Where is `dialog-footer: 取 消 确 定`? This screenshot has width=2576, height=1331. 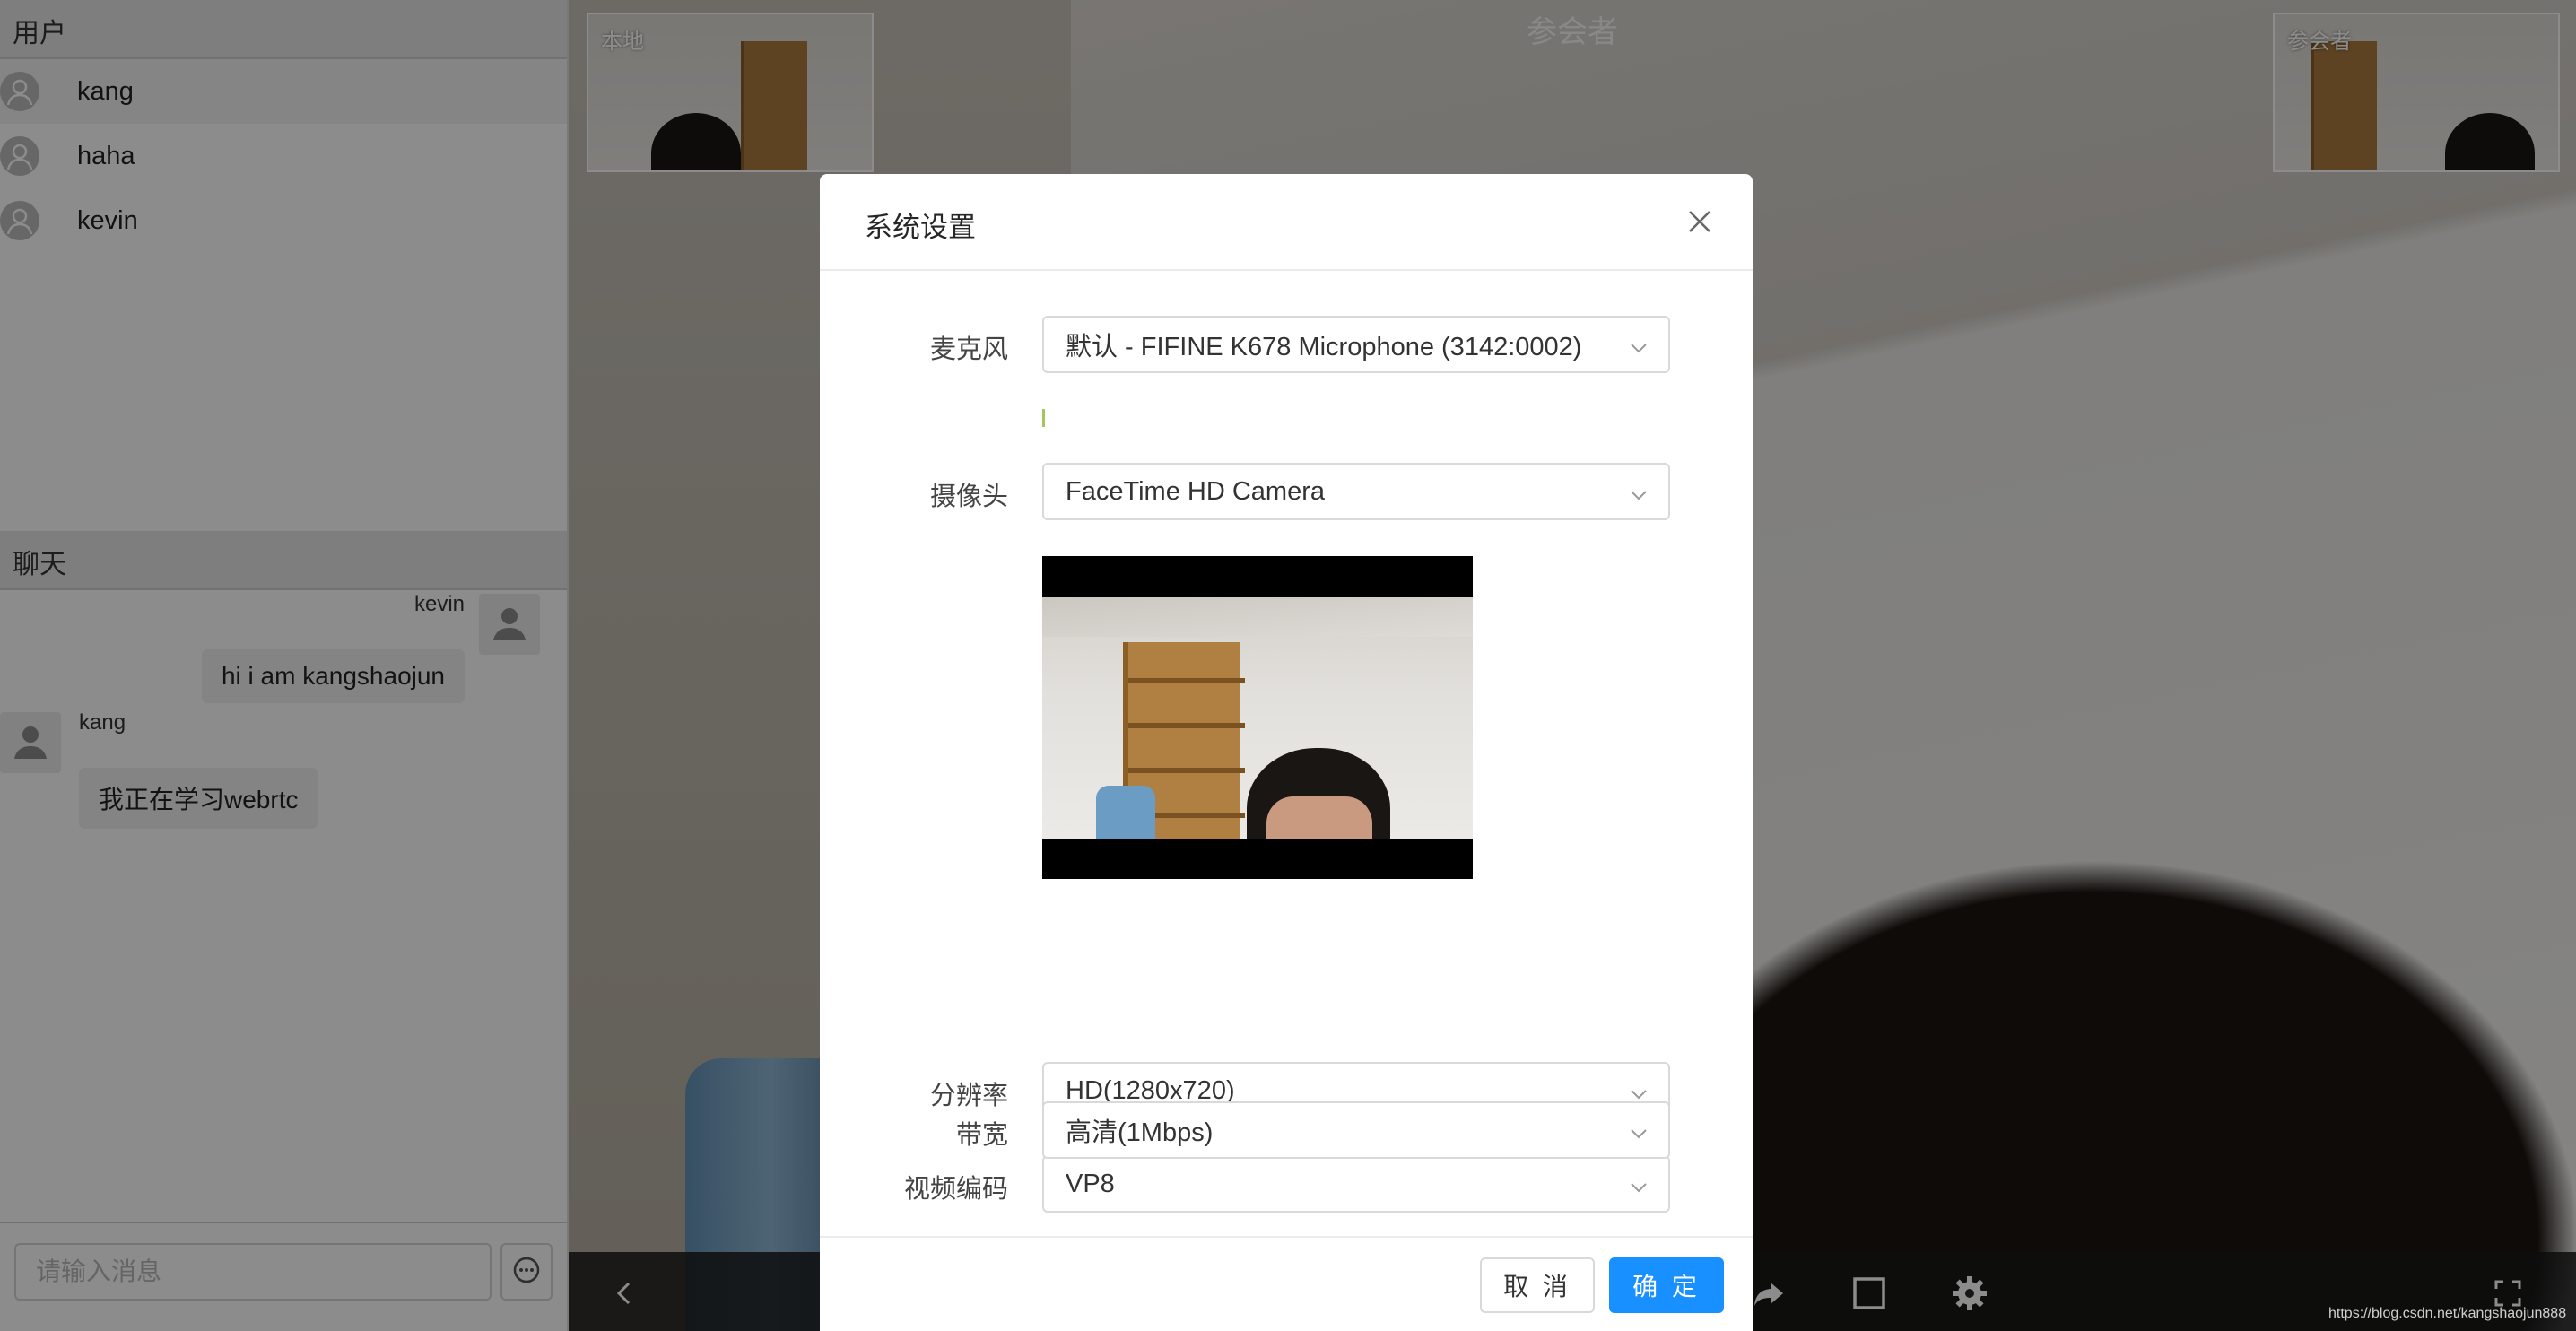
dialog-footer: 取 消 确 定 is located at coordinates (1286, 1283).